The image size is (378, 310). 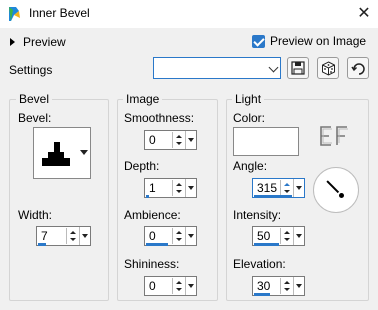 I want to click on preview-on-image-label: Preview on Image, so click(x=318, y=41).